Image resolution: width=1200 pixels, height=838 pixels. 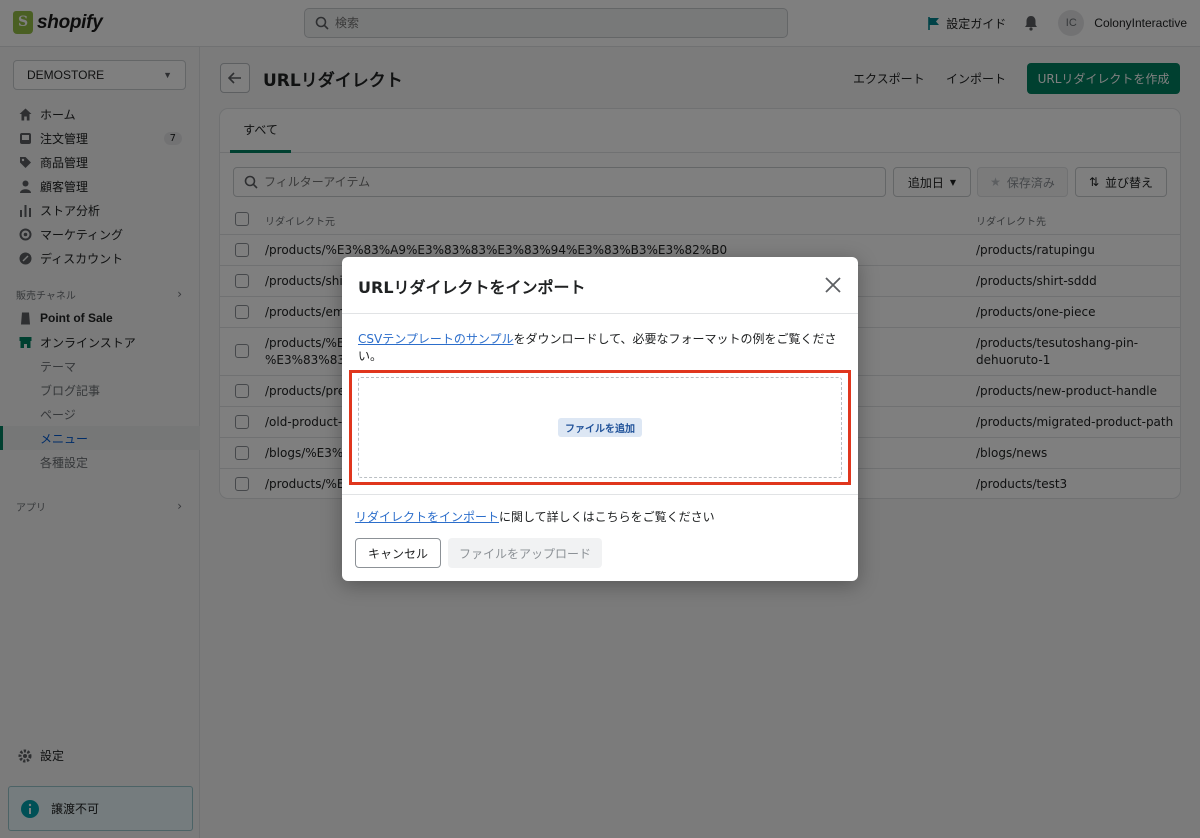 What do you see at coordinates (607, 517) in the screenshot?
I see `learn-more-rest: に関して詳しくはこちらをご覧ください` at bounding box center [607, 517].